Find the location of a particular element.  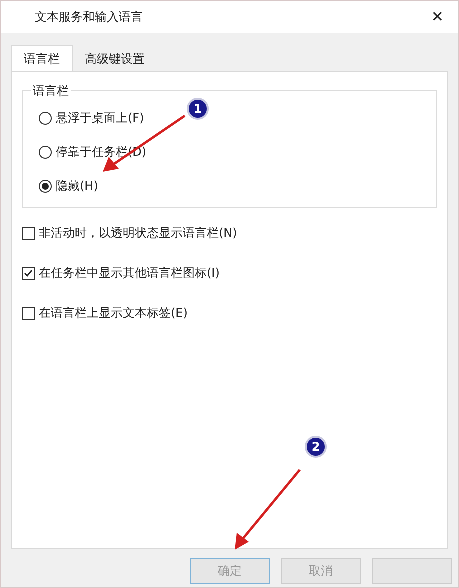

tab: 高级键设置 is located at coordinates (115, 59).